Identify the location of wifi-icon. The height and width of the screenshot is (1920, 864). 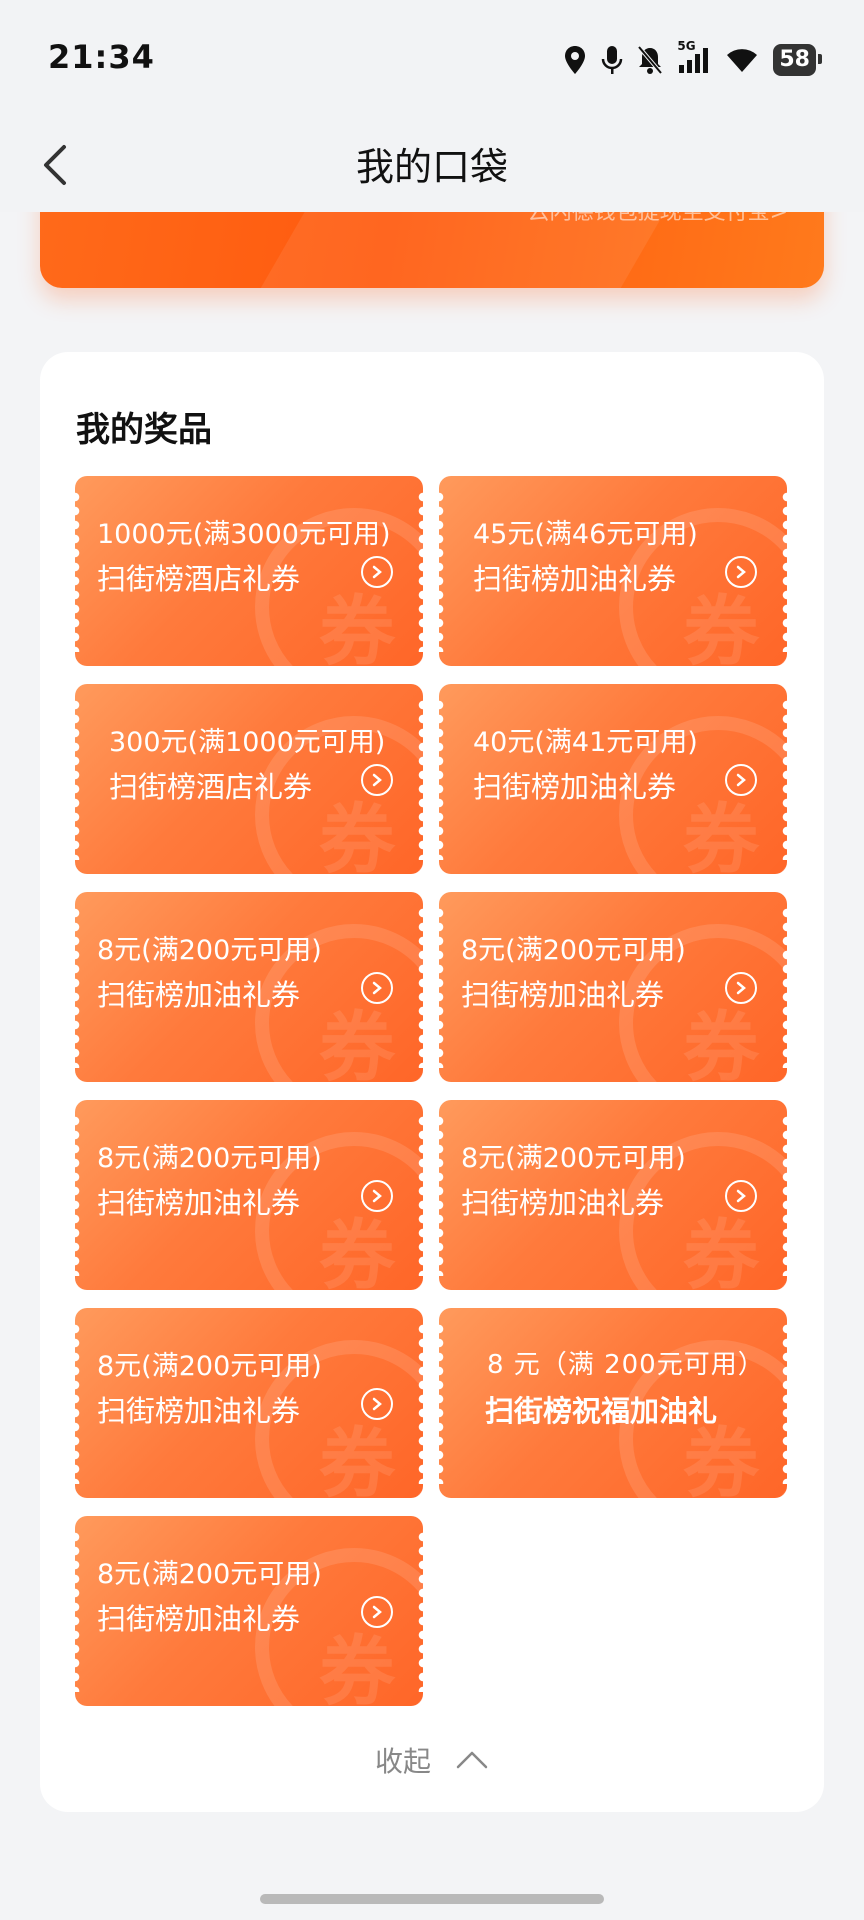
(742, 60).